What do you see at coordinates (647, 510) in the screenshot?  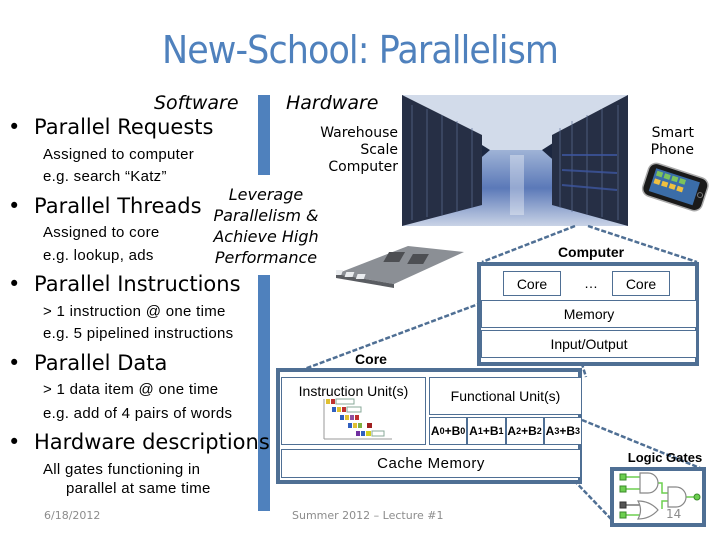 I see `or-gate-icon` at bounding box center [647, 510].